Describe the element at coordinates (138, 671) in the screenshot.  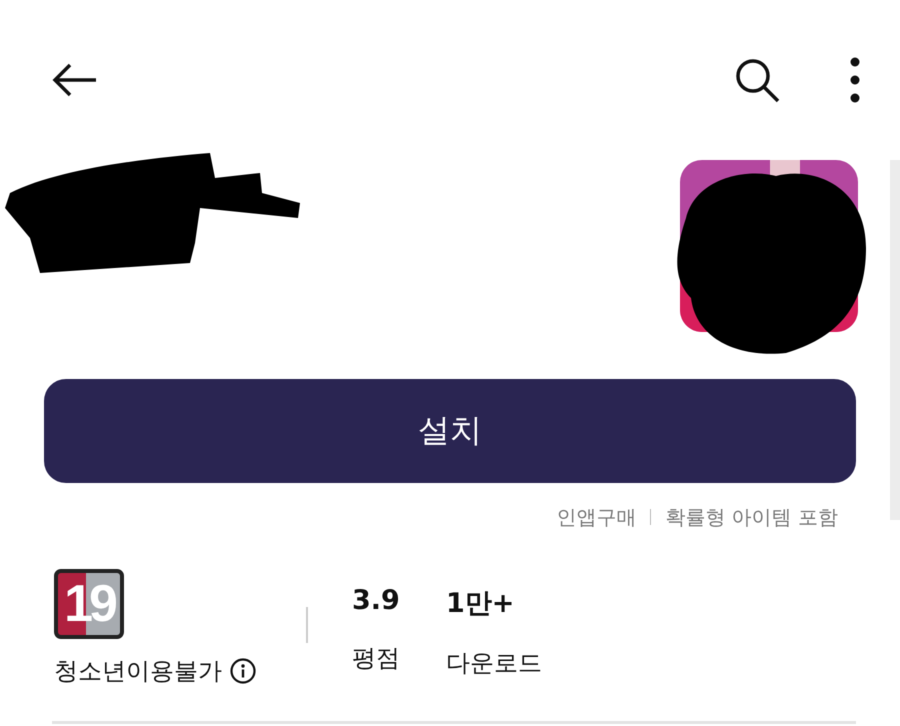
I see `rating-label: 청소년이용불가` at that location.